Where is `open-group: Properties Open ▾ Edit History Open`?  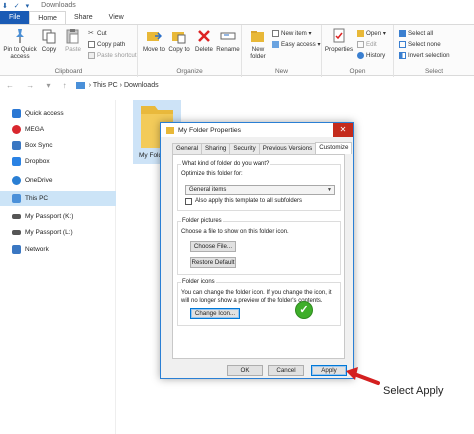 open-group: Properties Open ▾ Edit History Open is located at coordinates (358, 51).